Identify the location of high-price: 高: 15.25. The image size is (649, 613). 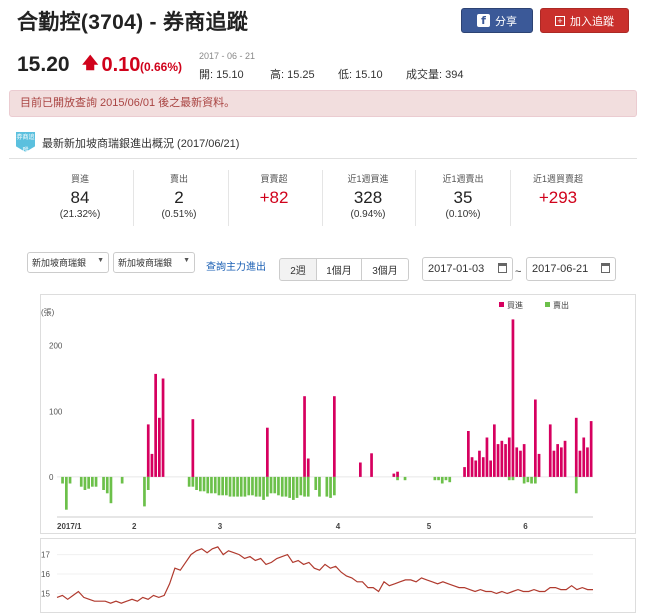
(292, 75).